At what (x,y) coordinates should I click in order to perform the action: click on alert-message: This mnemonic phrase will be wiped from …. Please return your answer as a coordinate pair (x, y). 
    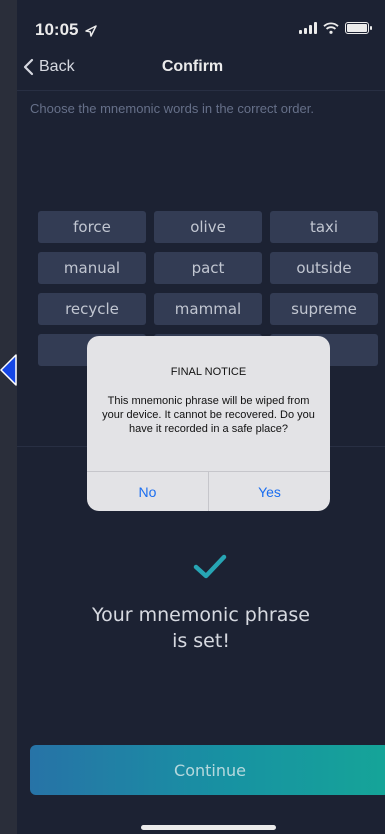
    Looking at the image, I should click on (208, 415).